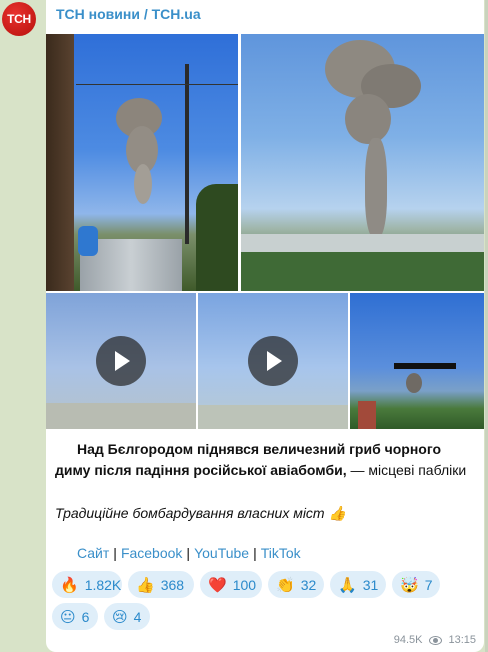 The height and width of the screenshot is (652, 488). Describe the element at coordinates (462, 640) in the screenshot. I see `message-time: 13:15` at that location.